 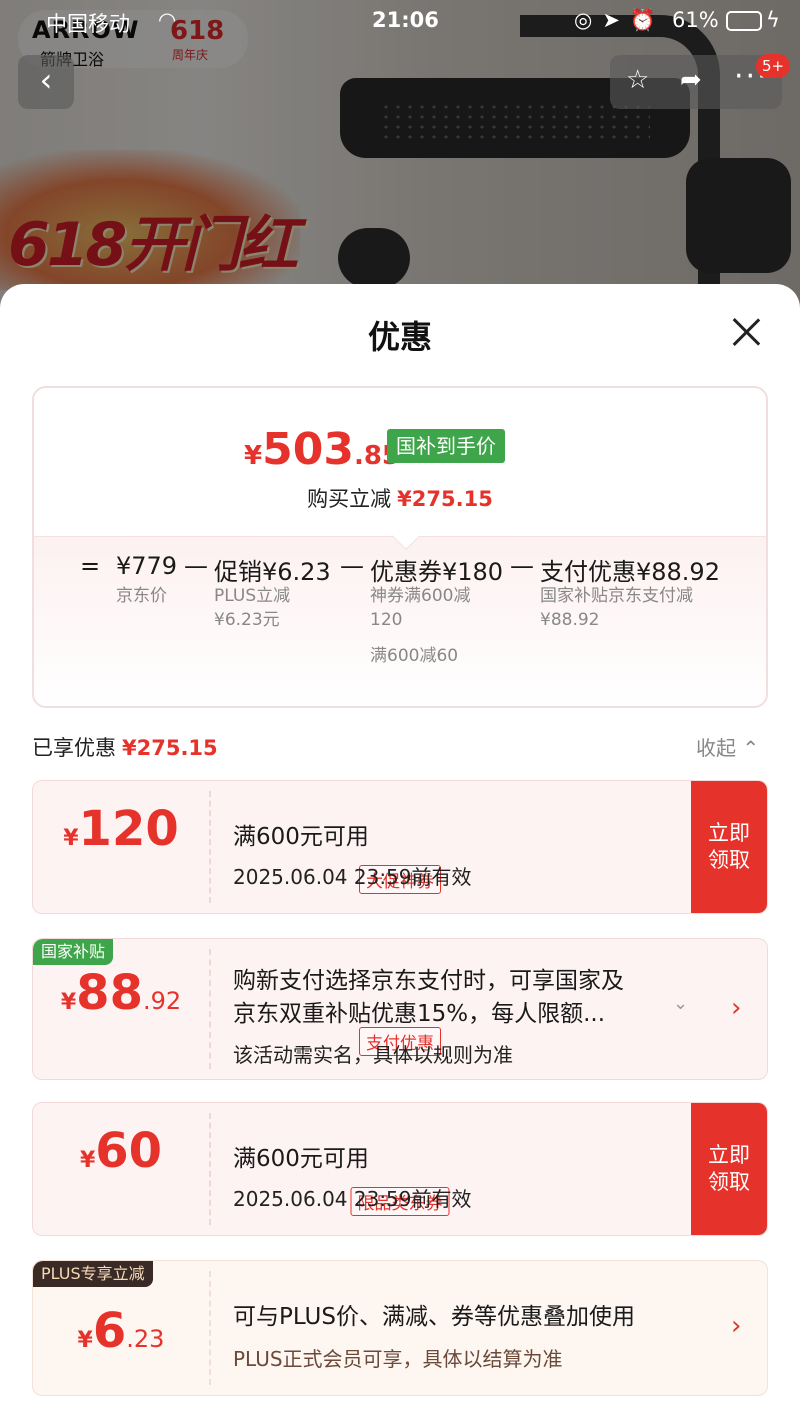 I want to click on subsidy-desc-line1: 购新支付选择京东支付时，可享国家及, so click(x=428, y=981).